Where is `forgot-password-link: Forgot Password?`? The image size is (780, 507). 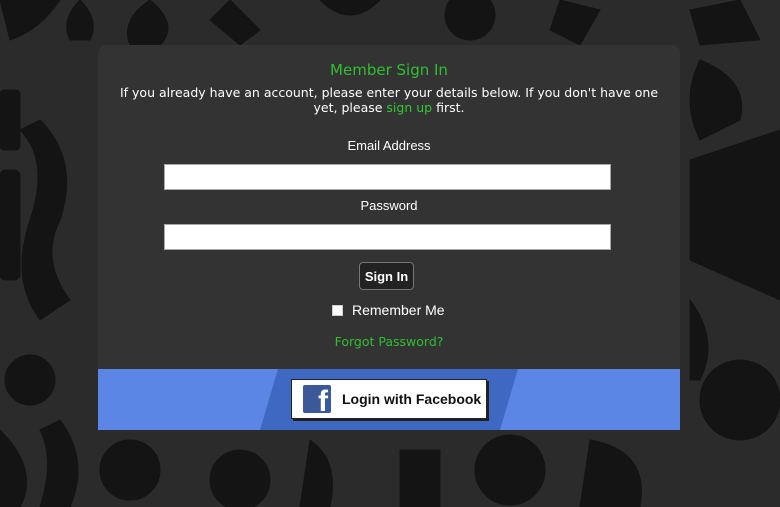
forgot-password-link: Forgot Password? is located at coordinates (389, 341).